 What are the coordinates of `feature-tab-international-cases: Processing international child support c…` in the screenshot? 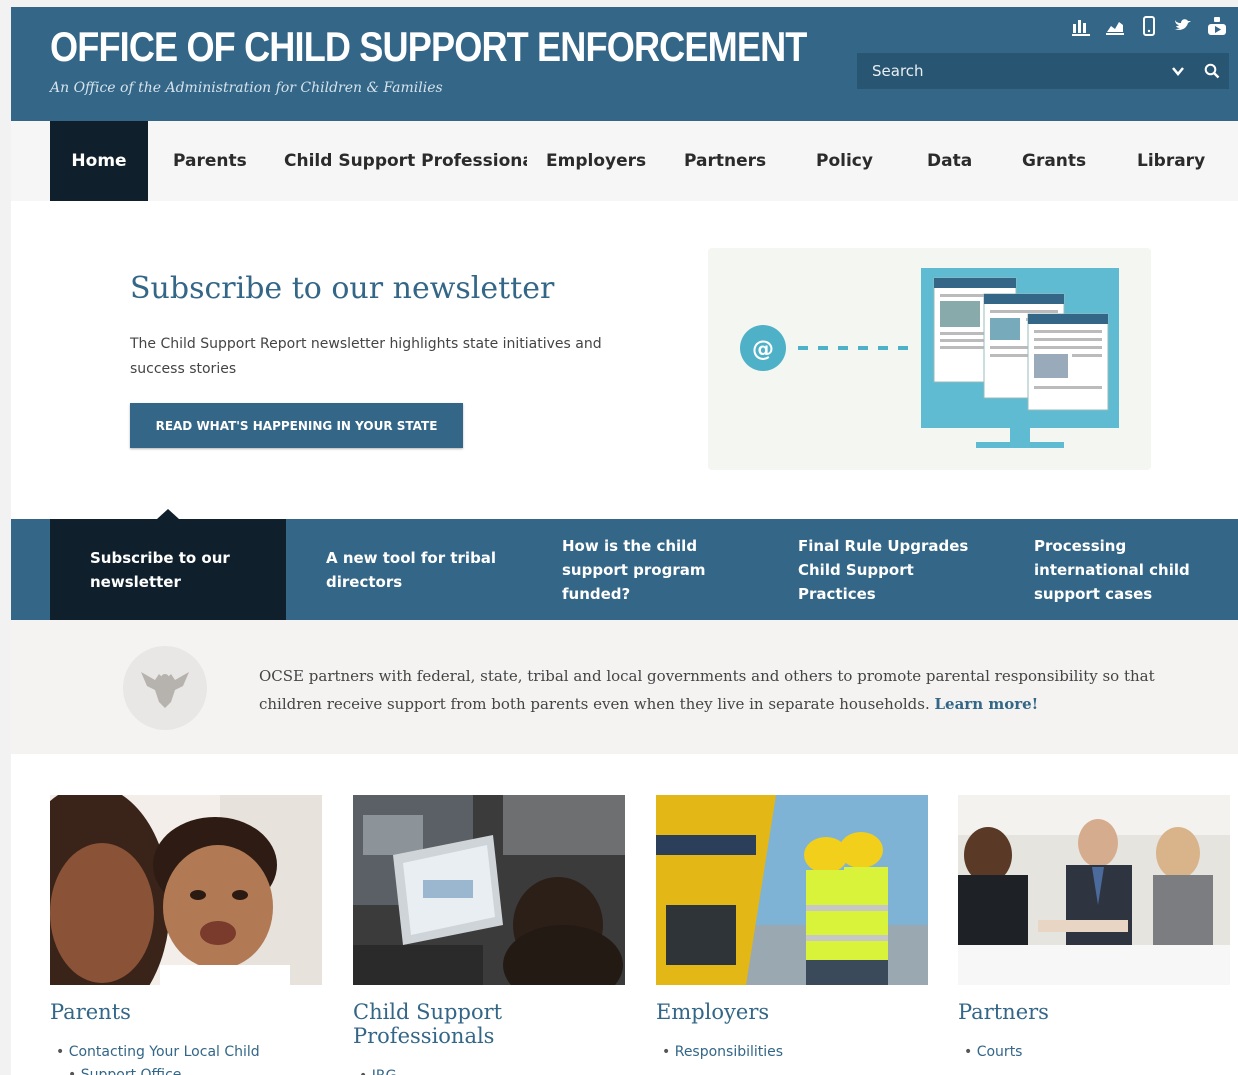 It's located at (1112, 569).